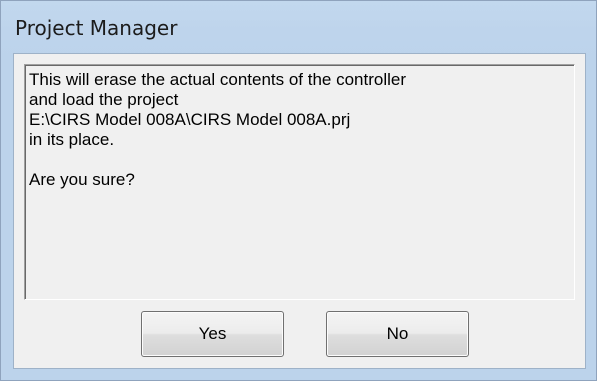 The height and width of the screenshot is (381, 597). I want to click on no-button: No, so click(397, 334).